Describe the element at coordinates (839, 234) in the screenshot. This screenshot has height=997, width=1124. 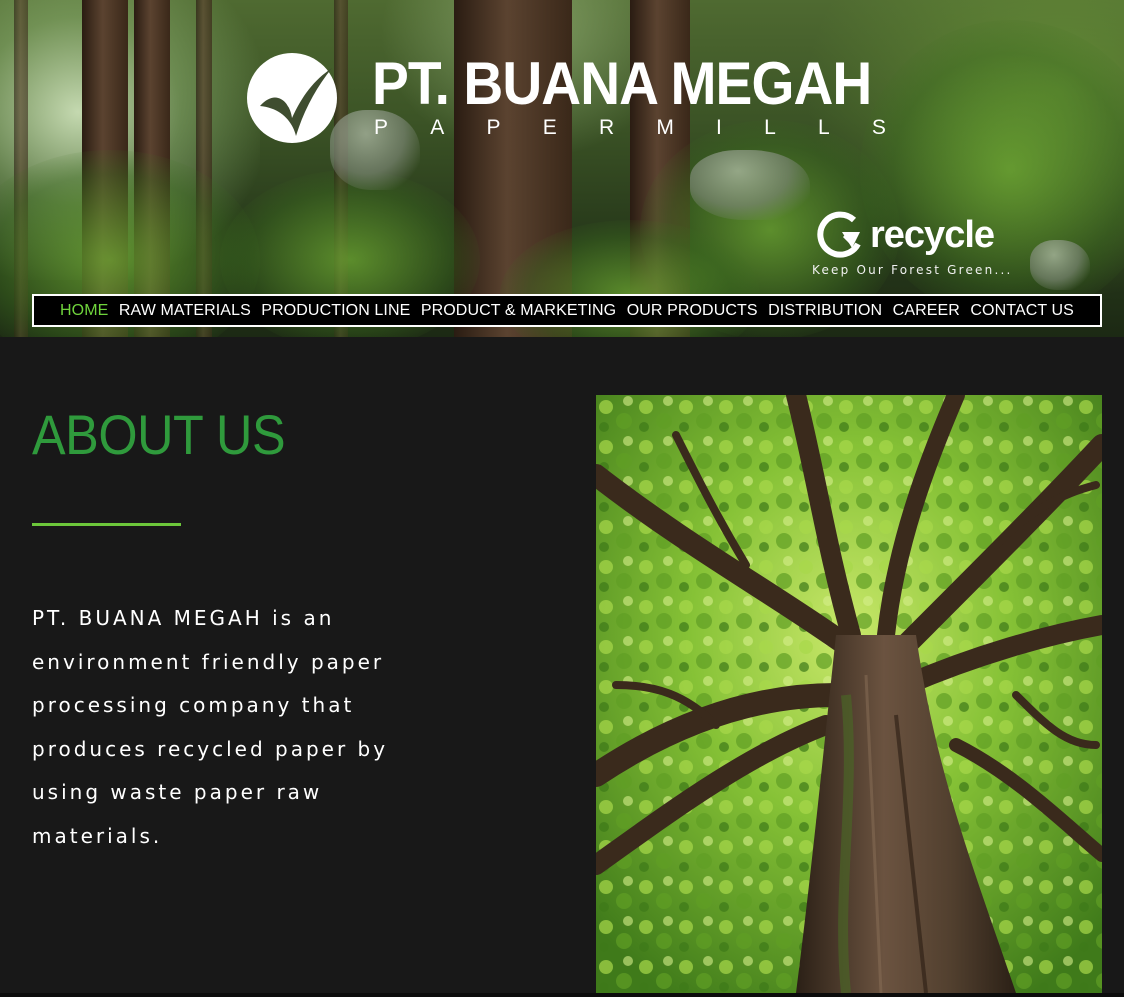
I see `recycle-arrow-icon` at that location.